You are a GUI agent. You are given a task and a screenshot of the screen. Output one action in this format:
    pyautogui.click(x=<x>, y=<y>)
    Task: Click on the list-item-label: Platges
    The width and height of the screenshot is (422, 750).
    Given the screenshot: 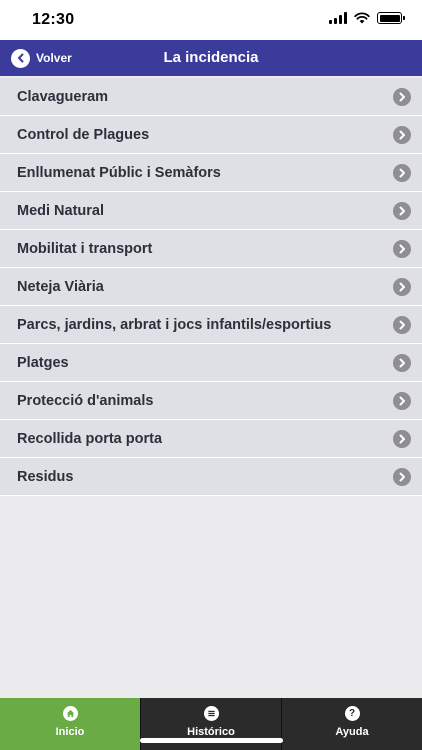 What is the action you would take?
    pyautogui.click(x=43, y=362)
    